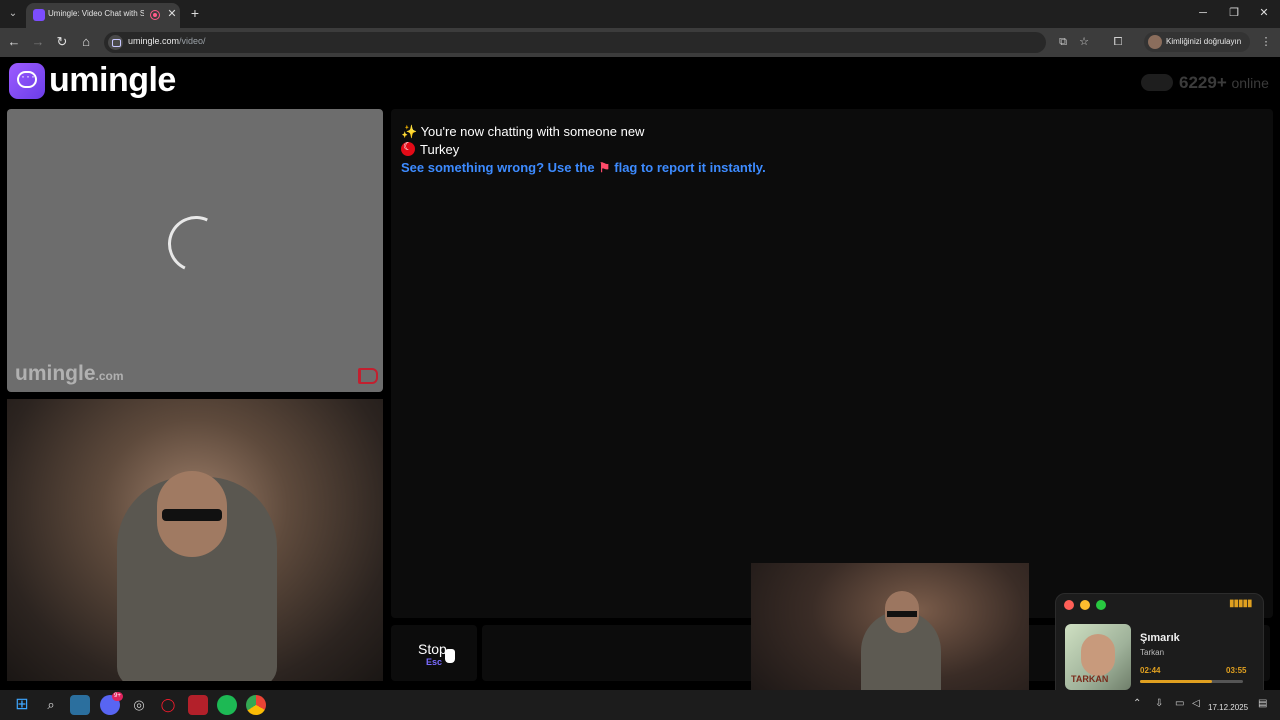 This screenshot has width=1280, height=720. What do you see at coordinates (1236, 670) in the screenshot?
I see `total-time: 03:55` at bounding box center [1236, 670].